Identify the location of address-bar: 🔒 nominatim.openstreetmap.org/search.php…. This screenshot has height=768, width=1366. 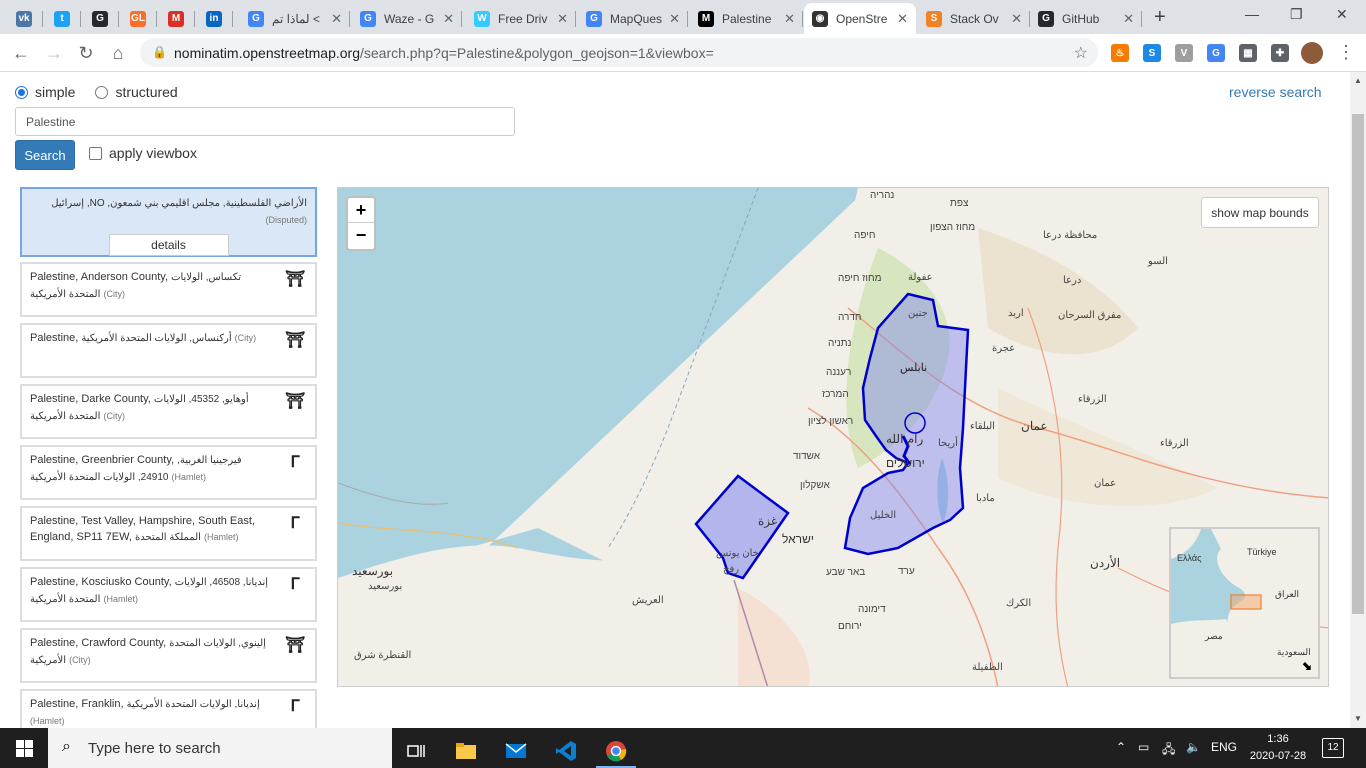
(619, 52).